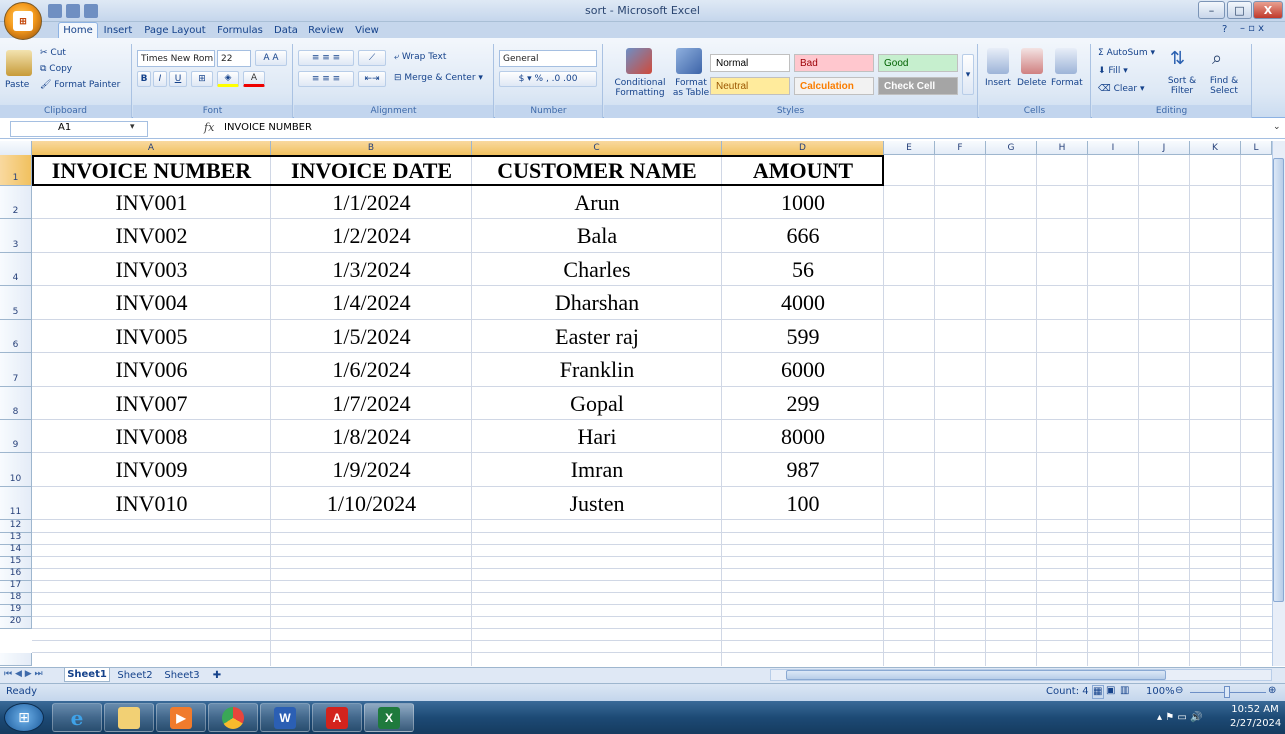 This screenshot has height=734, width=1285. I want to click on number-format-select: General, so click(548, 58).